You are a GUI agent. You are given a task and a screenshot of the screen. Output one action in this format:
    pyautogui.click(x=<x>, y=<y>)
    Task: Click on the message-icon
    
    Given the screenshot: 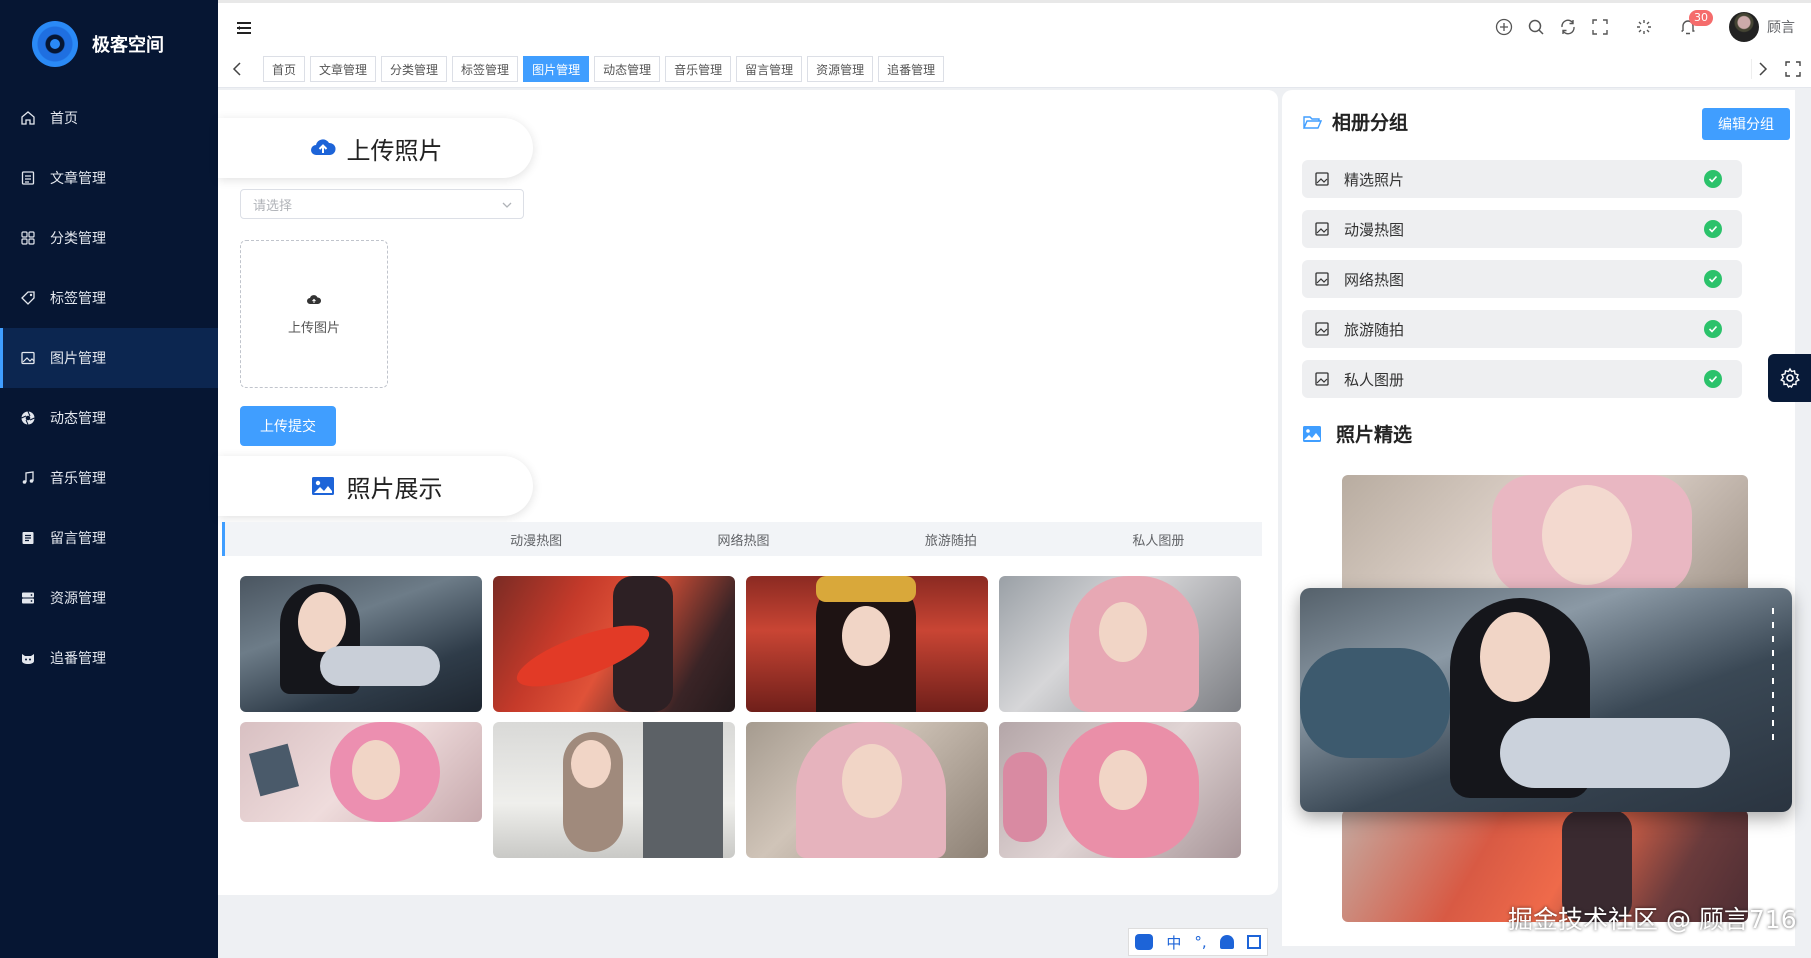 What is the action you would take?
    pyautogui.click(x=28, y=538)
    